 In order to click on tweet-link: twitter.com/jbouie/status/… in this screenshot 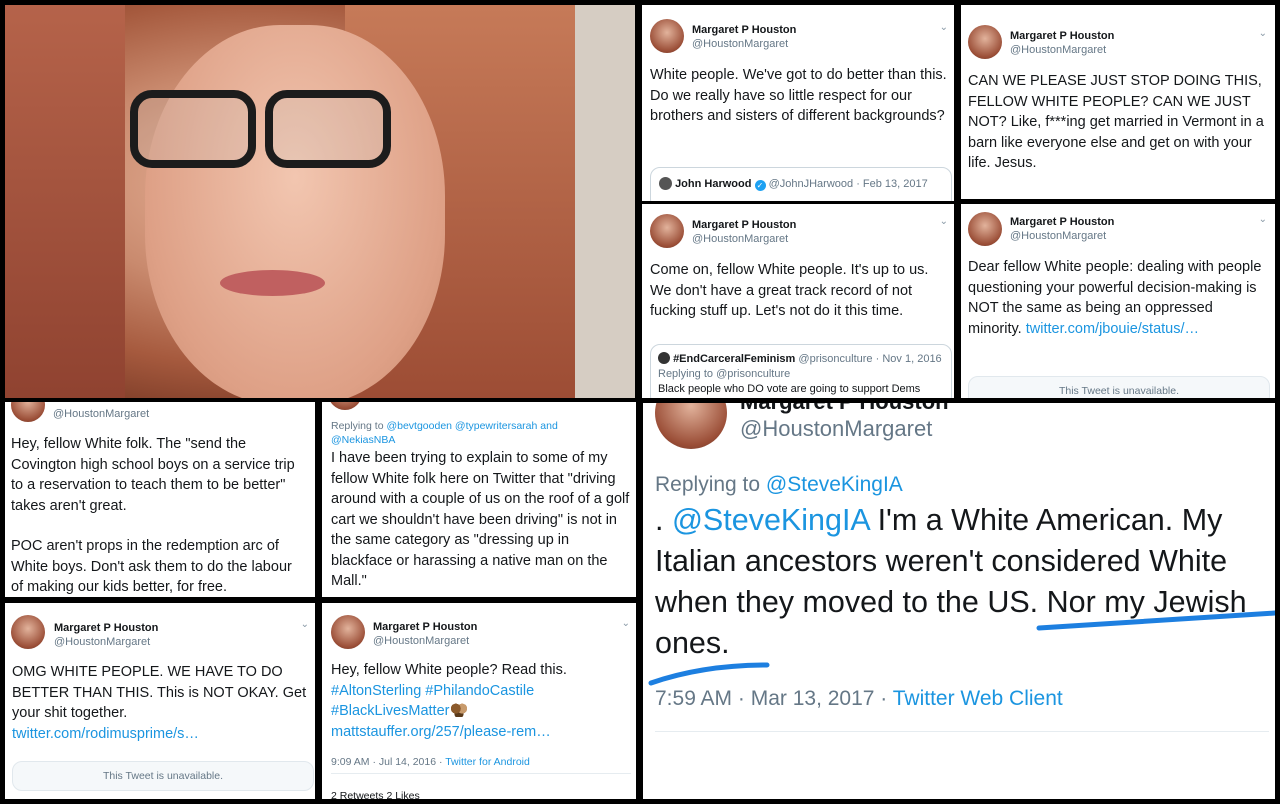, I will do `click(1112, 329)`.